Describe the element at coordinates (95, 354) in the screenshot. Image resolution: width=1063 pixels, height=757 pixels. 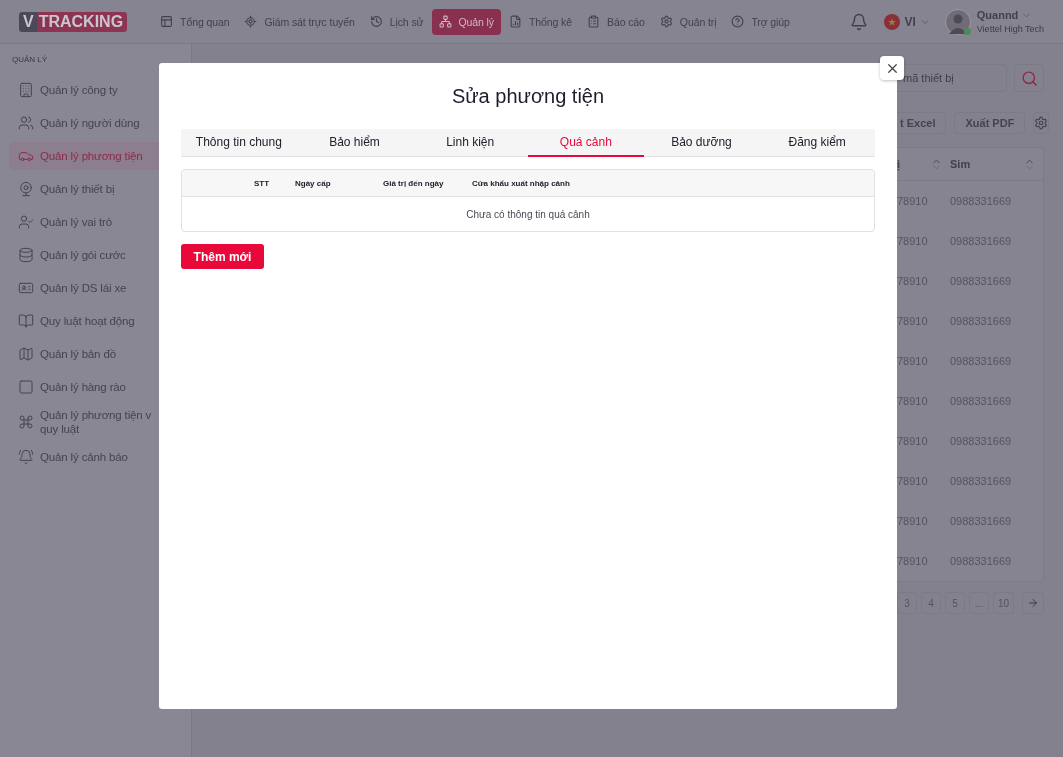
I see `sidebar-item: Quản lý bản đồ` at that location.